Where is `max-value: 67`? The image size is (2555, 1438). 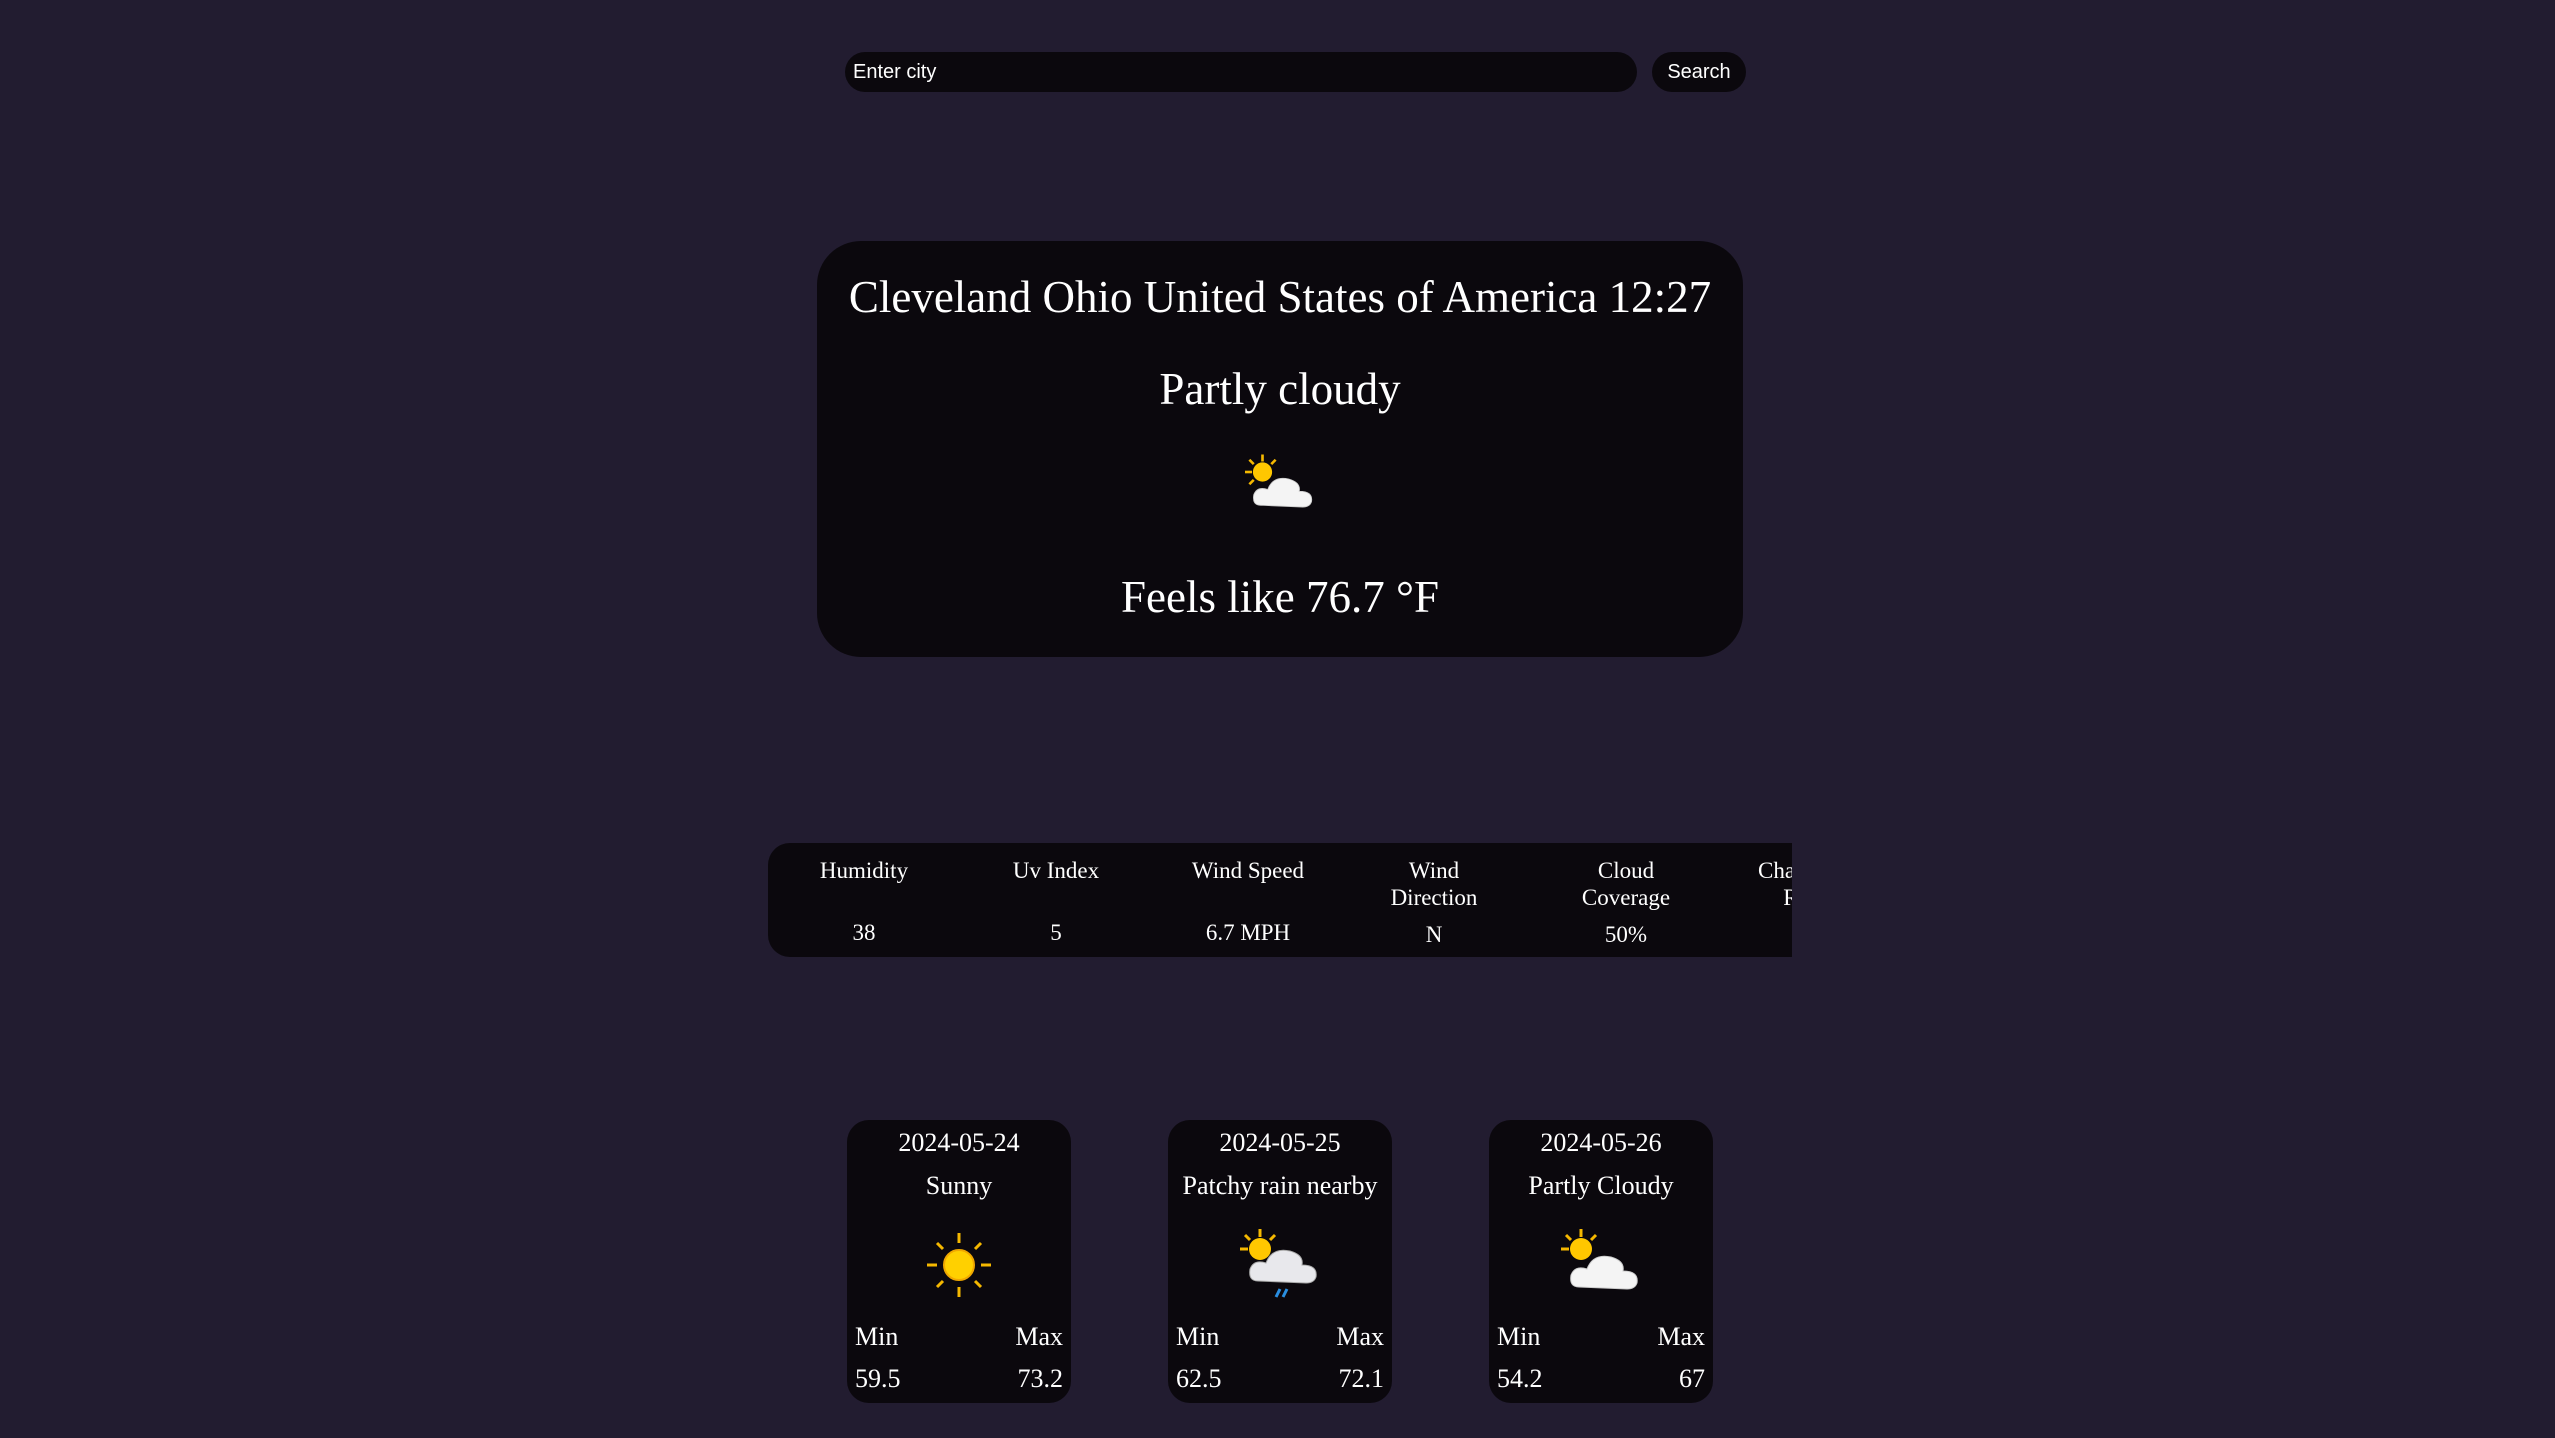 max-value: 67 is located at coordinates (1692, 1378).